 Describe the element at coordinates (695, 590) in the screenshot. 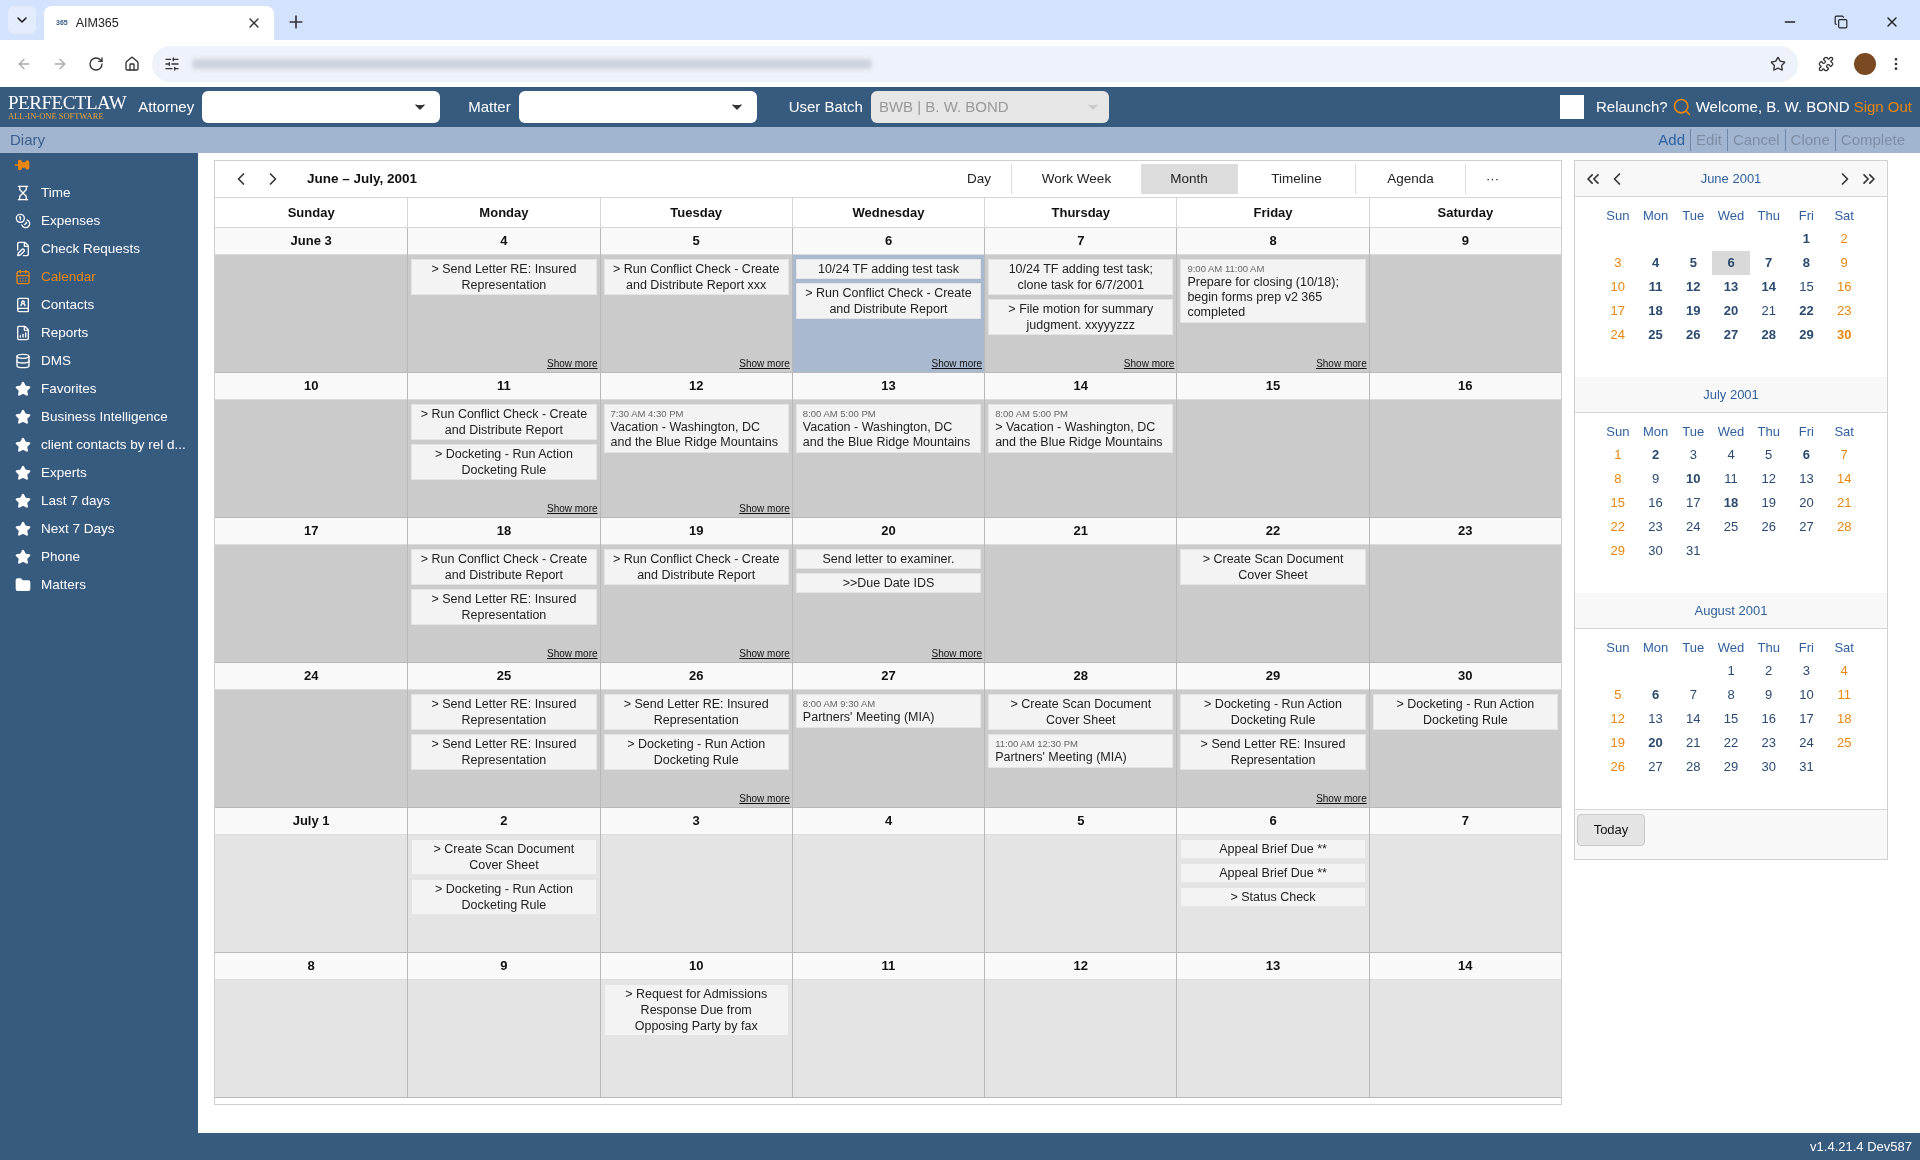

I see `day-cell: 19 > Run Conflict Check - Create and Distribute Report Show more` at that location.